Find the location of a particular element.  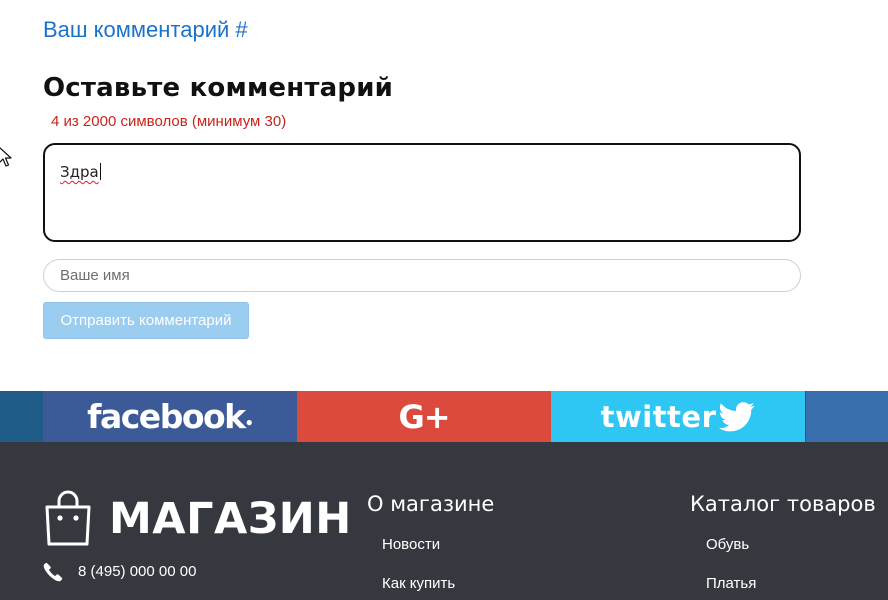

social-strip-edge is located at coordinates (847, 416).